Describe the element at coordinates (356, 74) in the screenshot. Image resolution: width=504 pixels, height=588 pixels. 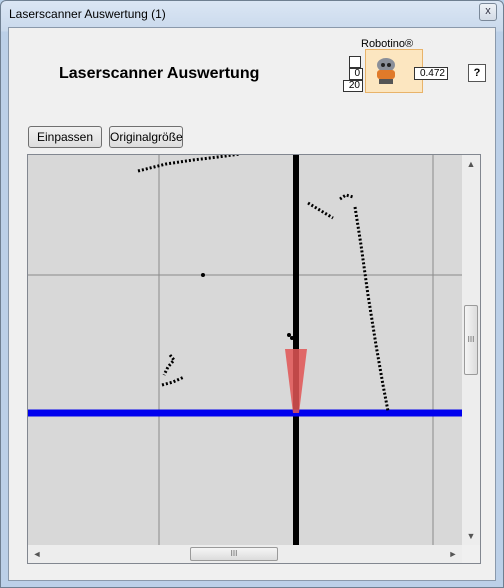
I see `robotino-input-top: 0` at that location.